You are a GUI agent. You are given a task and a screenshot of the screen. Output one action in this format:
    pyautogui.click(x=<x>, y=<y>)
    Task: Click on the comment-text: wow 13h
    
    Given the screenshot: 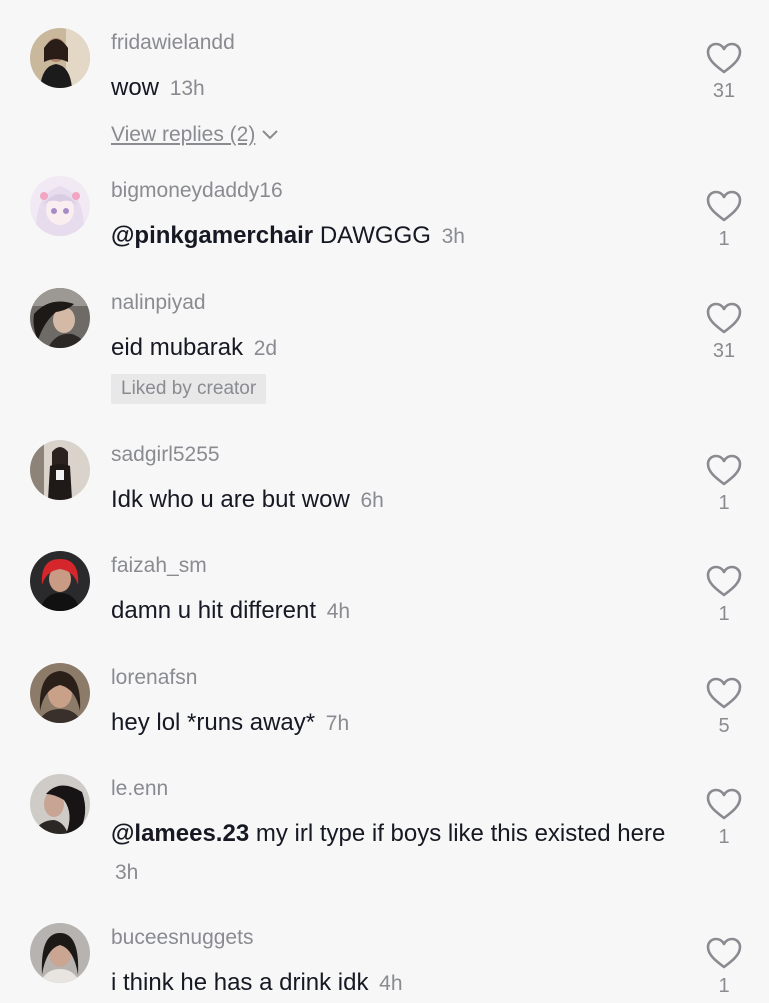 What is the action you would take?
    pyautogui.click(x=158, y=87)
    